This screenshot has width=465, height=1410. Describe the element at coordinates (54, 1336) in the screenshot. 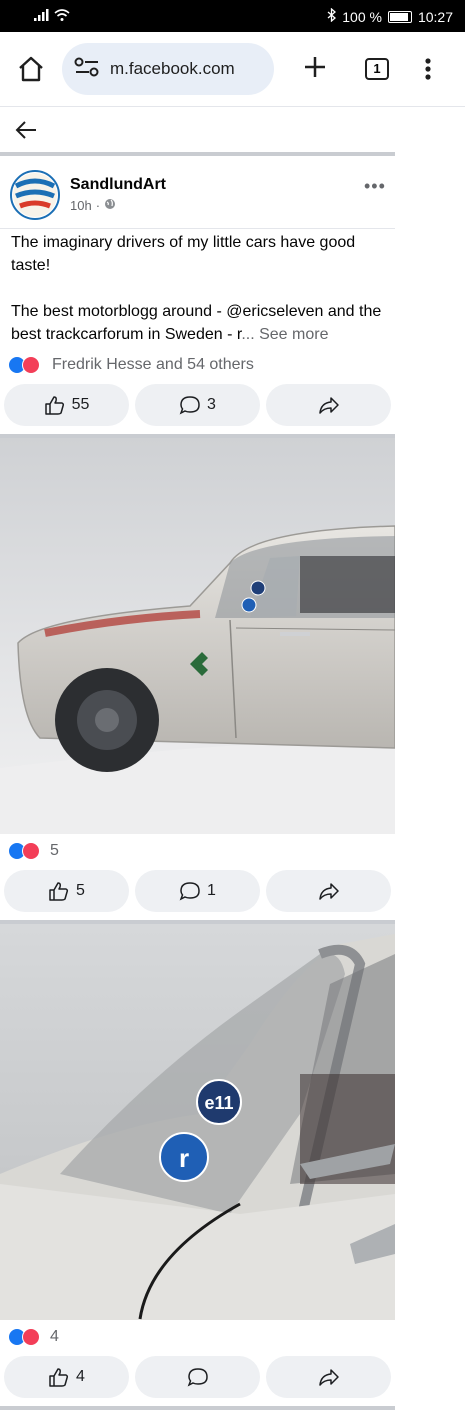

I see `photo2-reactions-count: 4` at that location.